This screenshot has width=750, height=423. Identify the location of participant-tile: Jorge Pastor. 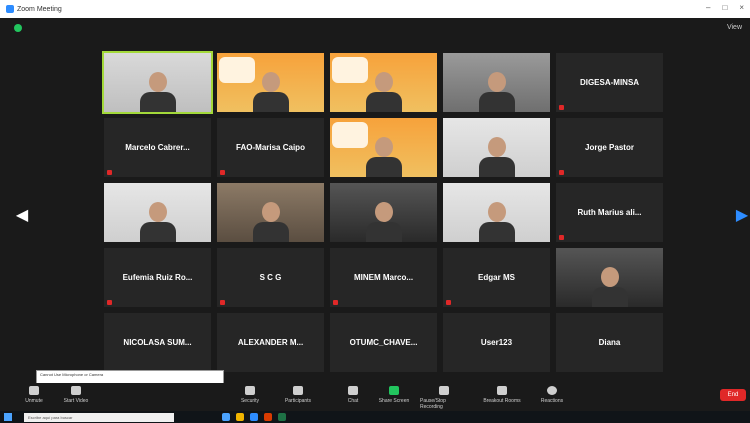
(609, 147).